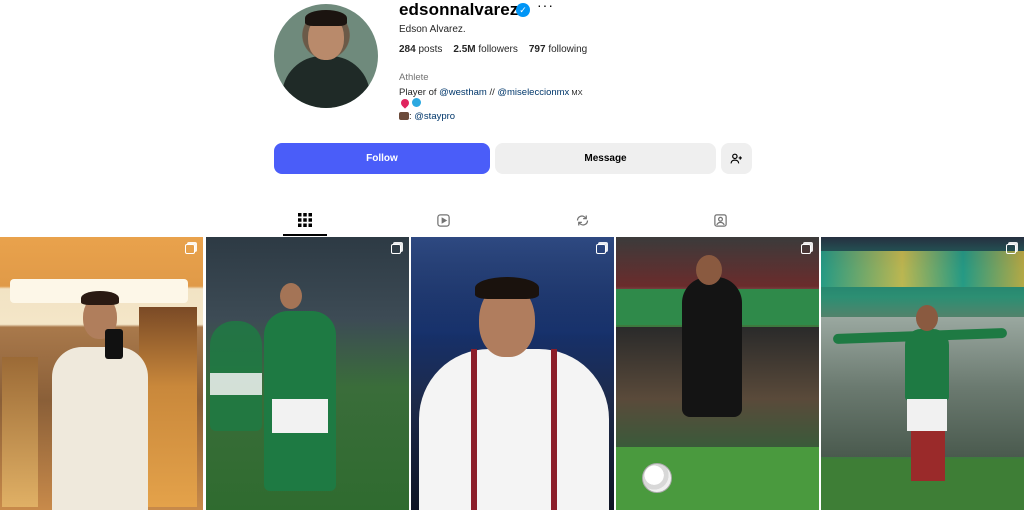  Describe the element at coordinates (405, 103) in the screenshot. I see `location-pin-icon` at that location.